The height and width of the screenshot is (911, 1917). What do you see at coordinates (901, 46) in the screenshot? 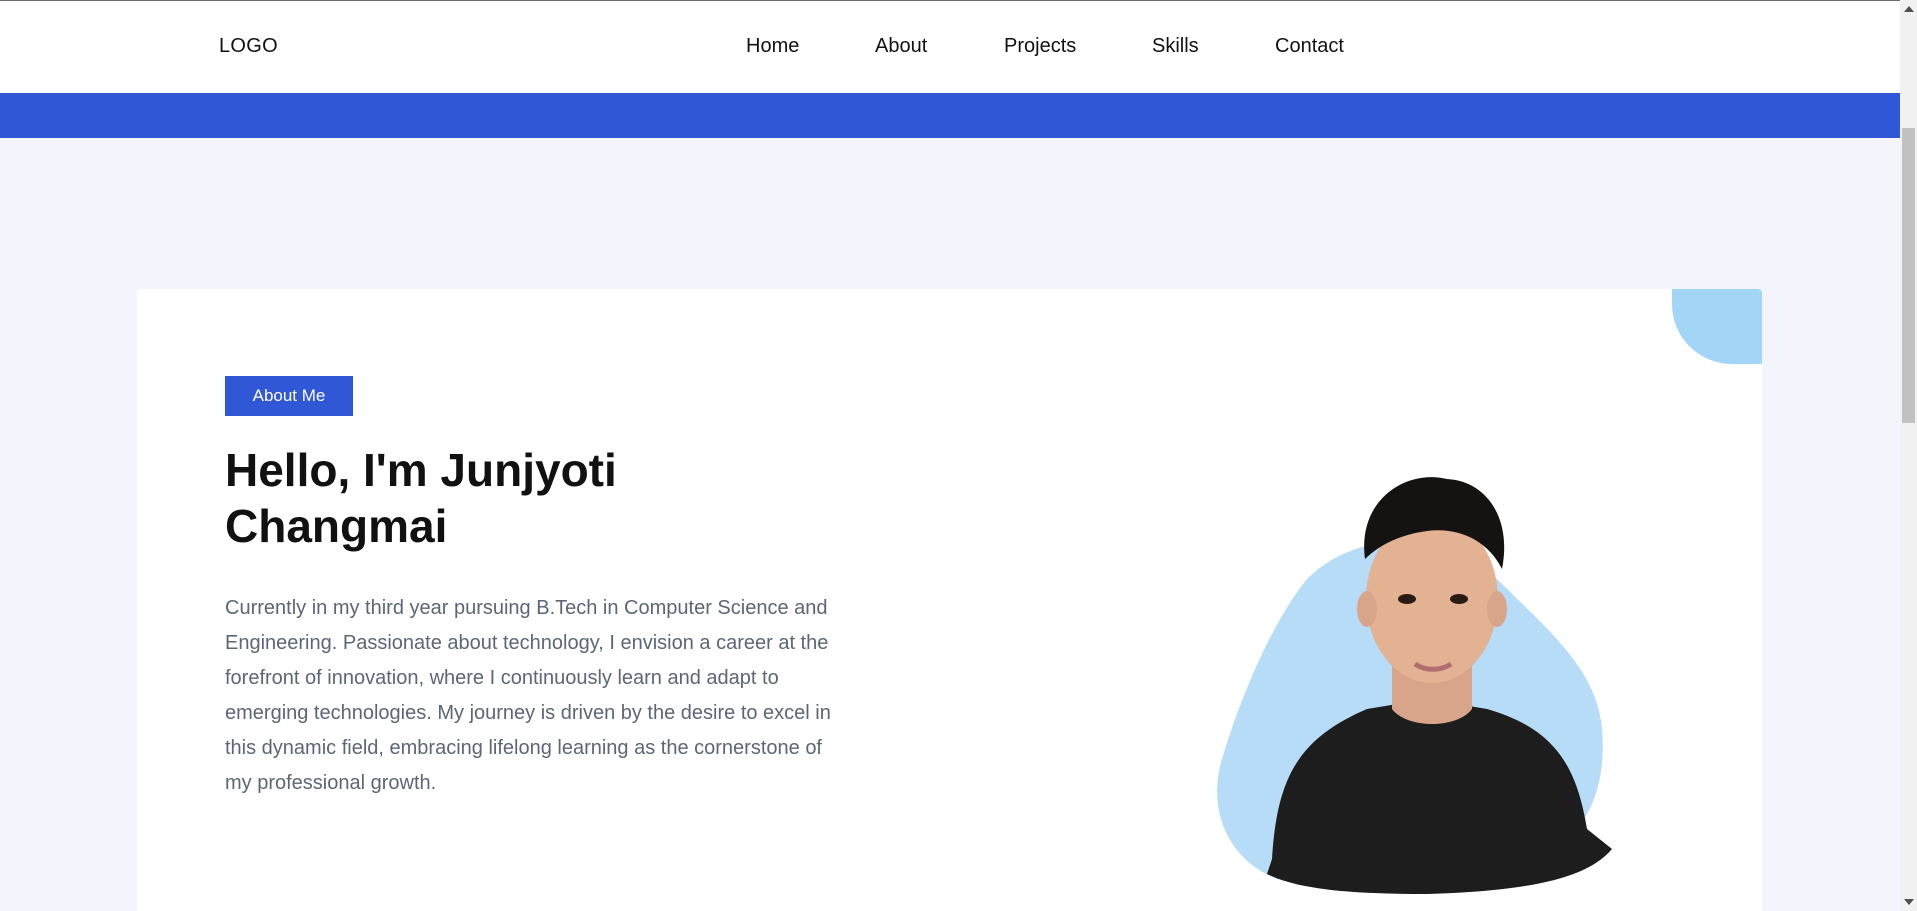
I see `nav-link-about: About` at bounding box center [901, 46].